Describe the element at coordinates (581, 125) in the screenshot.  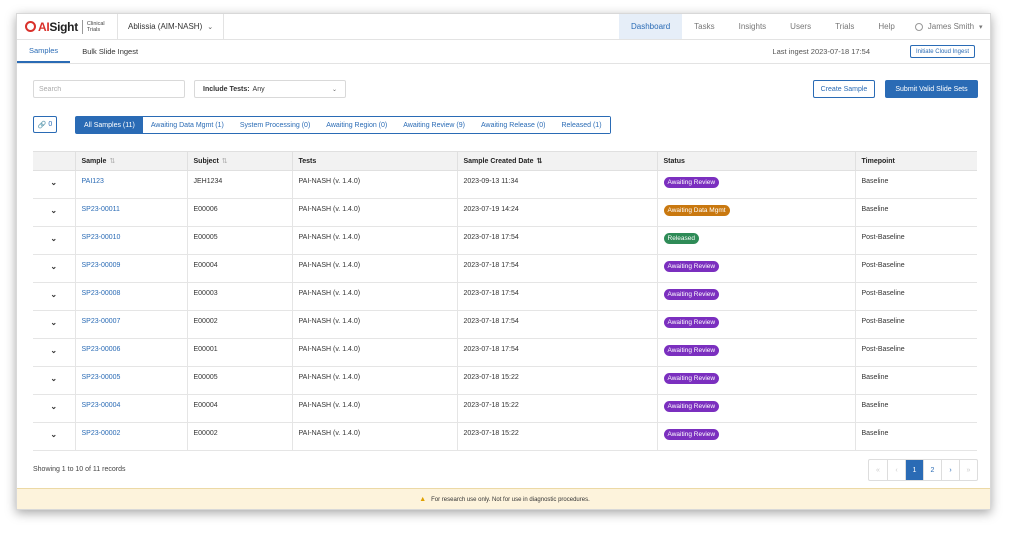
I see `status-tab-released: Released (1)` at that location.